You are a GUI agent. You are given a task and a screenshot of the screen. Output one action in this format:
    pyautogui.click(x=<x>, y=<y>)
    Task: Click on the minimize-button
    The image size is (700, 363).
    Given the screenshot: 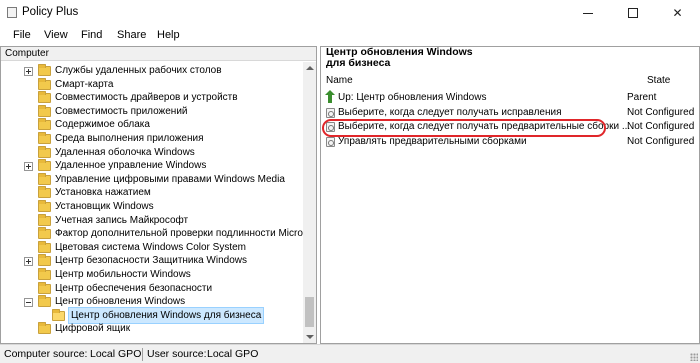 What is the action you would take?
    pyautogui.click(x=587, y=13)
    